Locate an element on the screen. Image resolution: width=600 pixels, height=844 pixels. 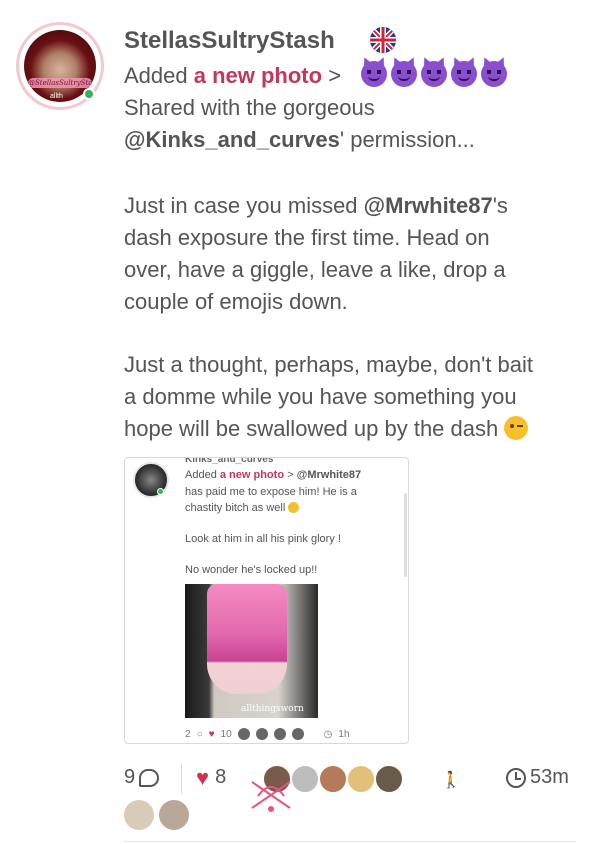
embedded-text-line: has paid me to expose him! He is a is located at coordinates (271, 492).